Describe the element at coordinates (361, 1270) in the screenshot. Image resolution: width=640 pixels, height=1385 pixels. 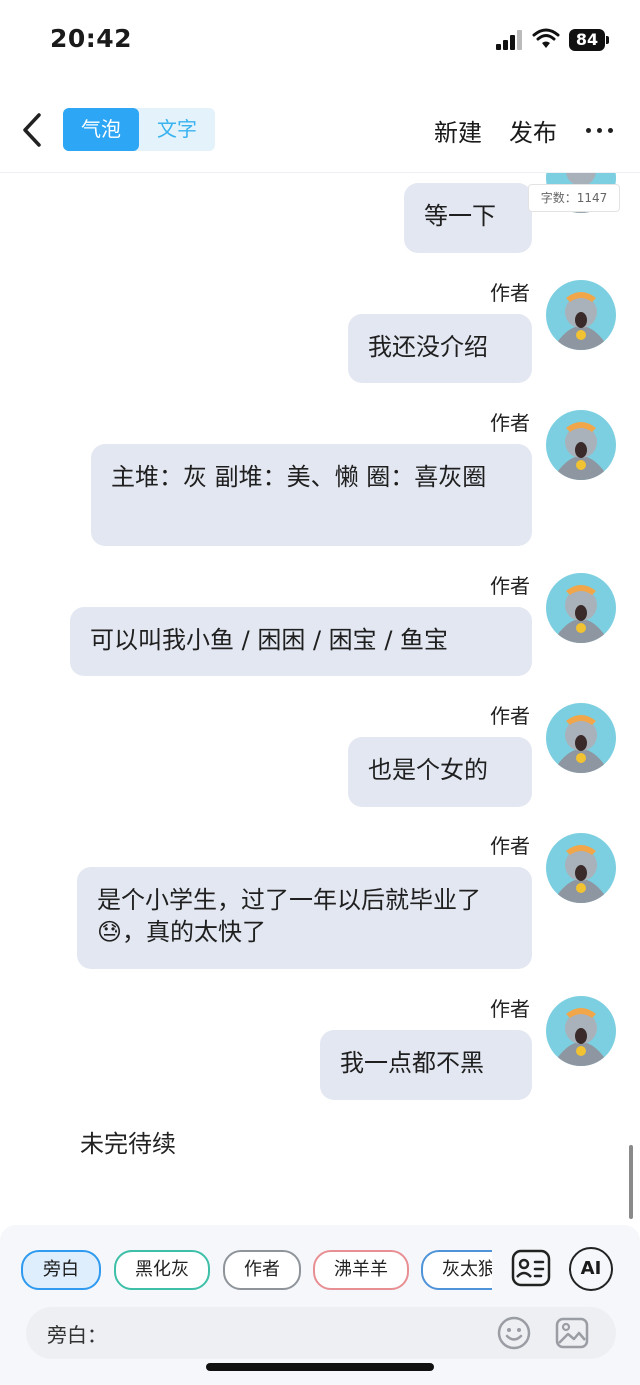
I see `character-chip: 沸羊羊` at that location.